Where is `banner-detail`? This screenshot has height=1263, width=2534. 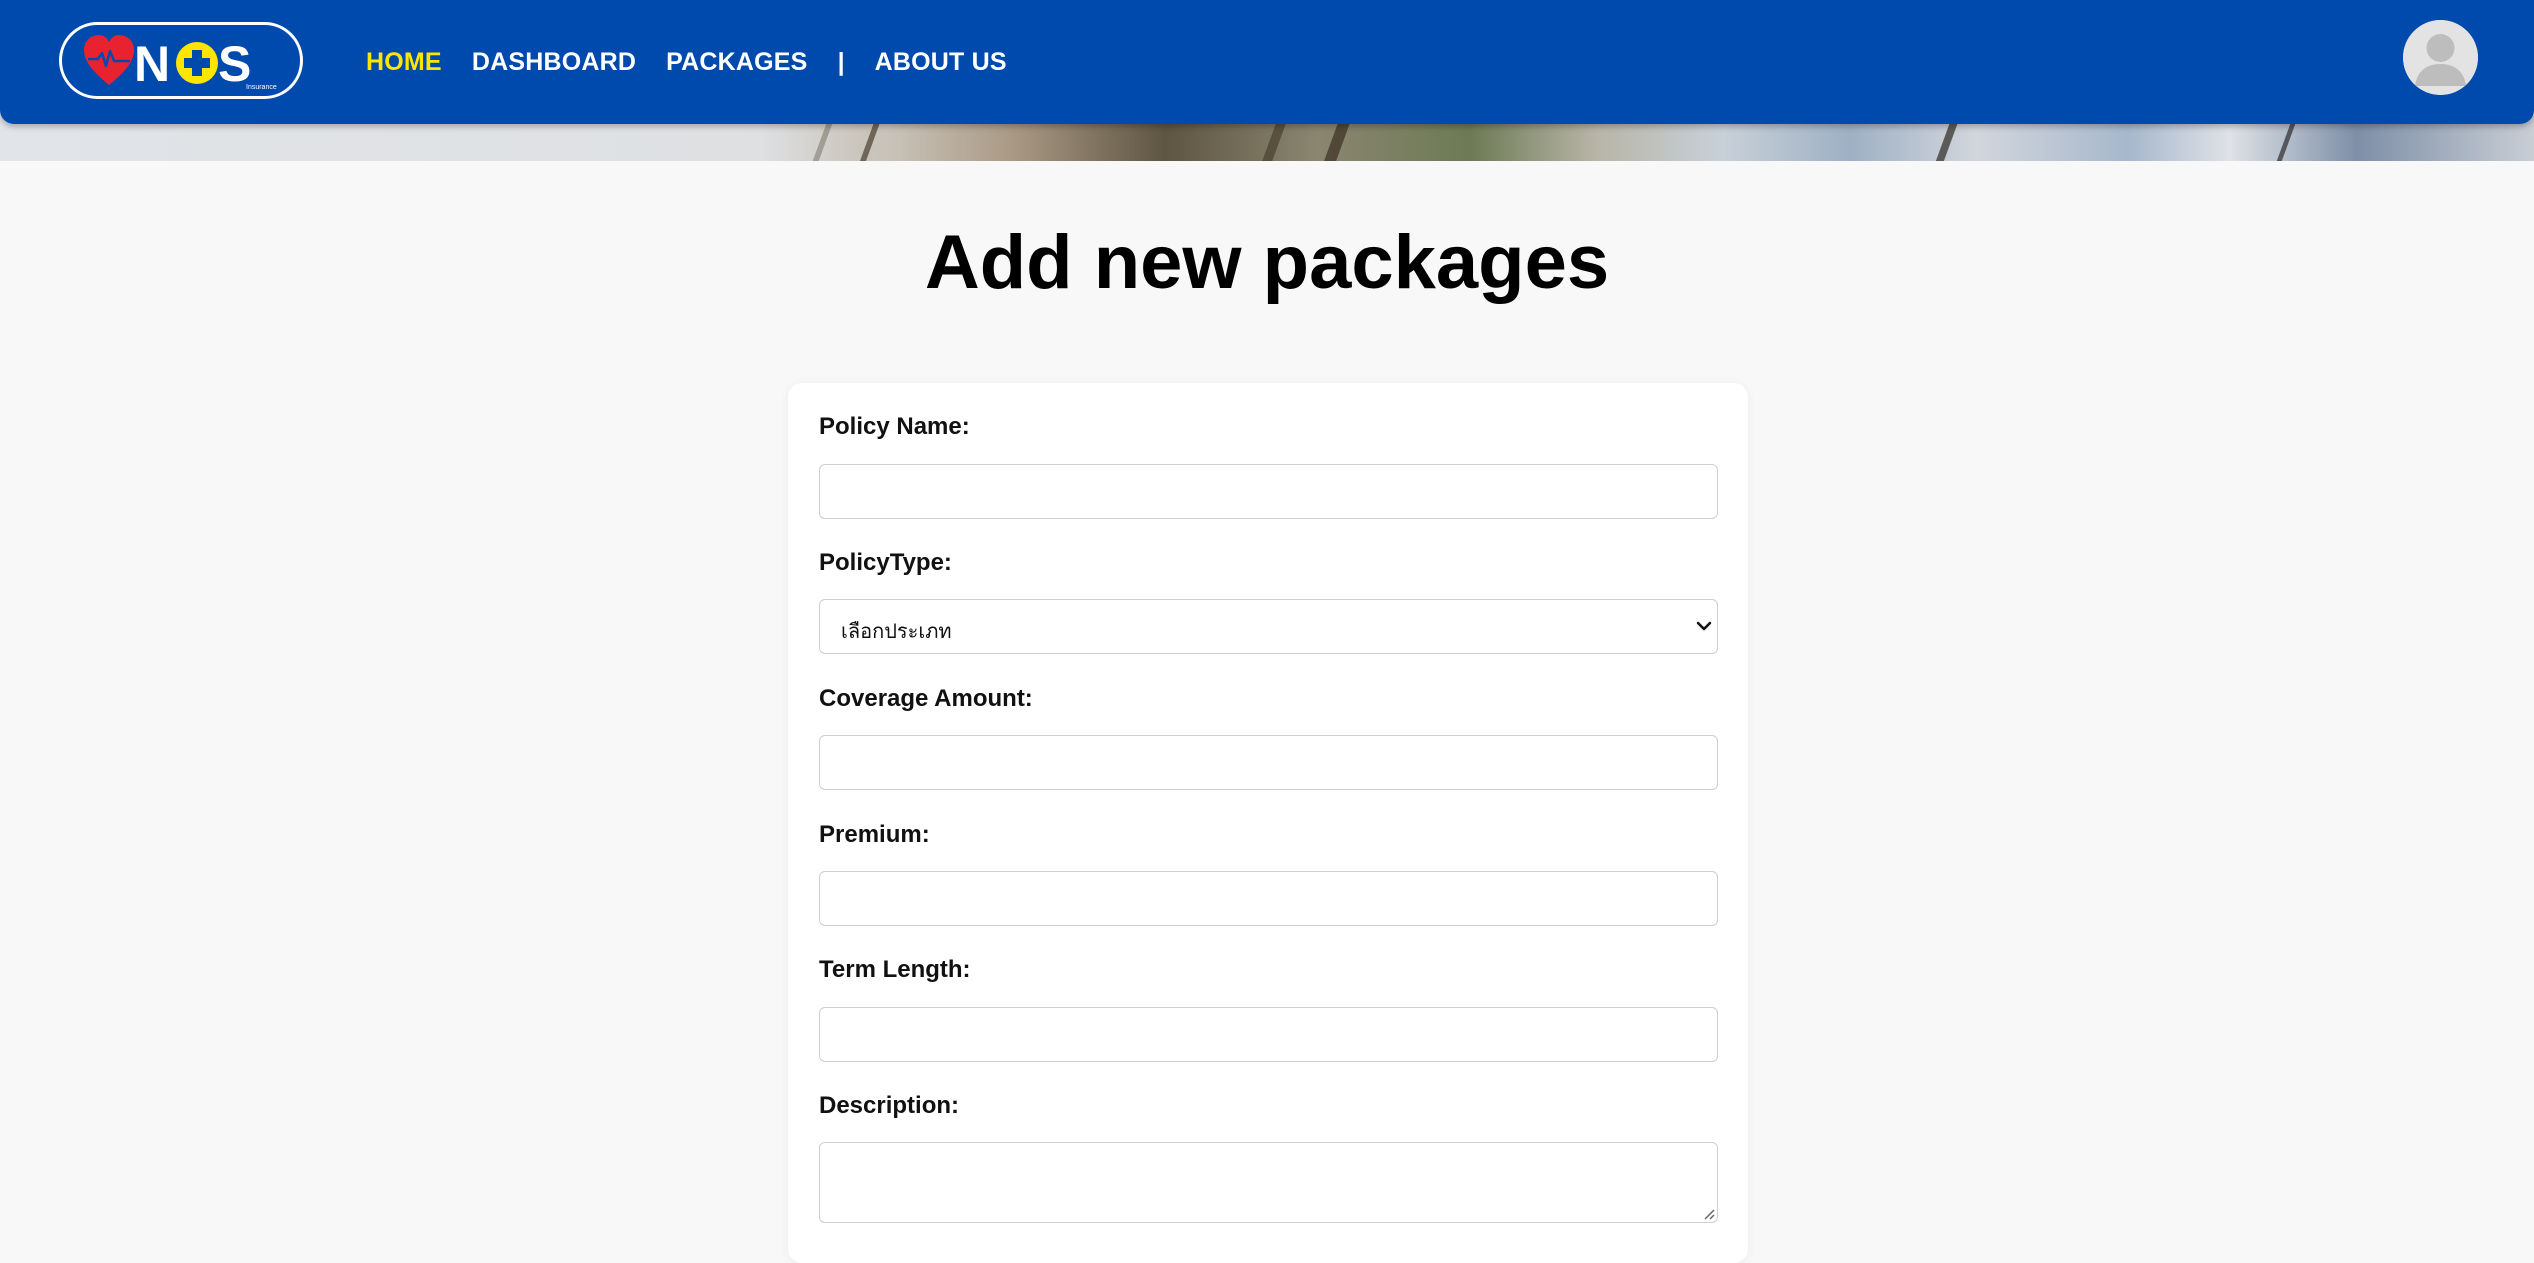
banner-detail is located at coordinates (823, 141).